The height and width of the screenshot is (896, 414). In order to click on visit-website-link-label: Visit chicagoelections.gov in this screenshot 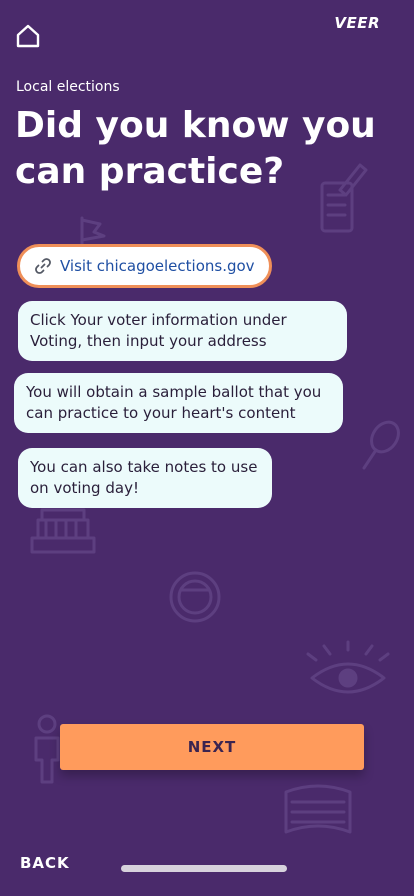, I will do `click(157, 266)`.